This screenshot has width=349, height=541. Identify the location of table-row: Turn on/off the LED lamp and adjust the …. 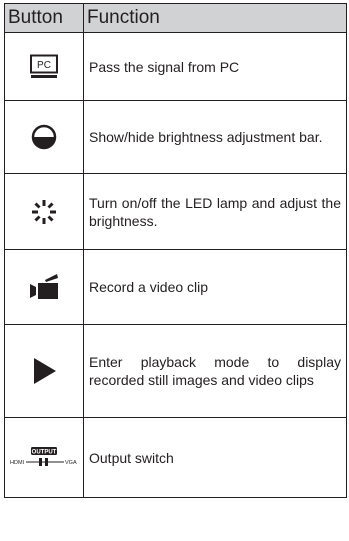
(175, 211).